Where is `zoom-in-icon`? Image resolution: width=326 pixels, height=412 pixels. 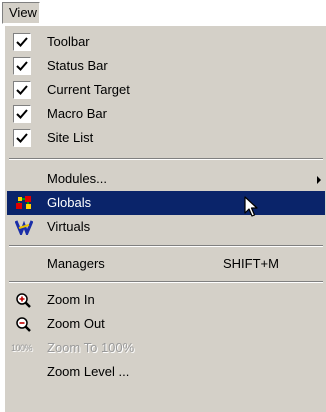
zoom-in-icon is located at coordinates (24, 300).